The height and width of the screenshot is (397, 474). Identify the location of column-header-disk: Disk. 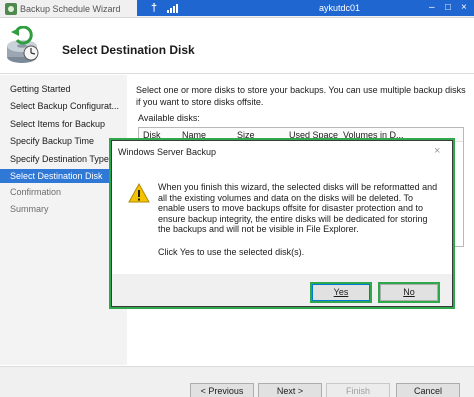
(154, 135).